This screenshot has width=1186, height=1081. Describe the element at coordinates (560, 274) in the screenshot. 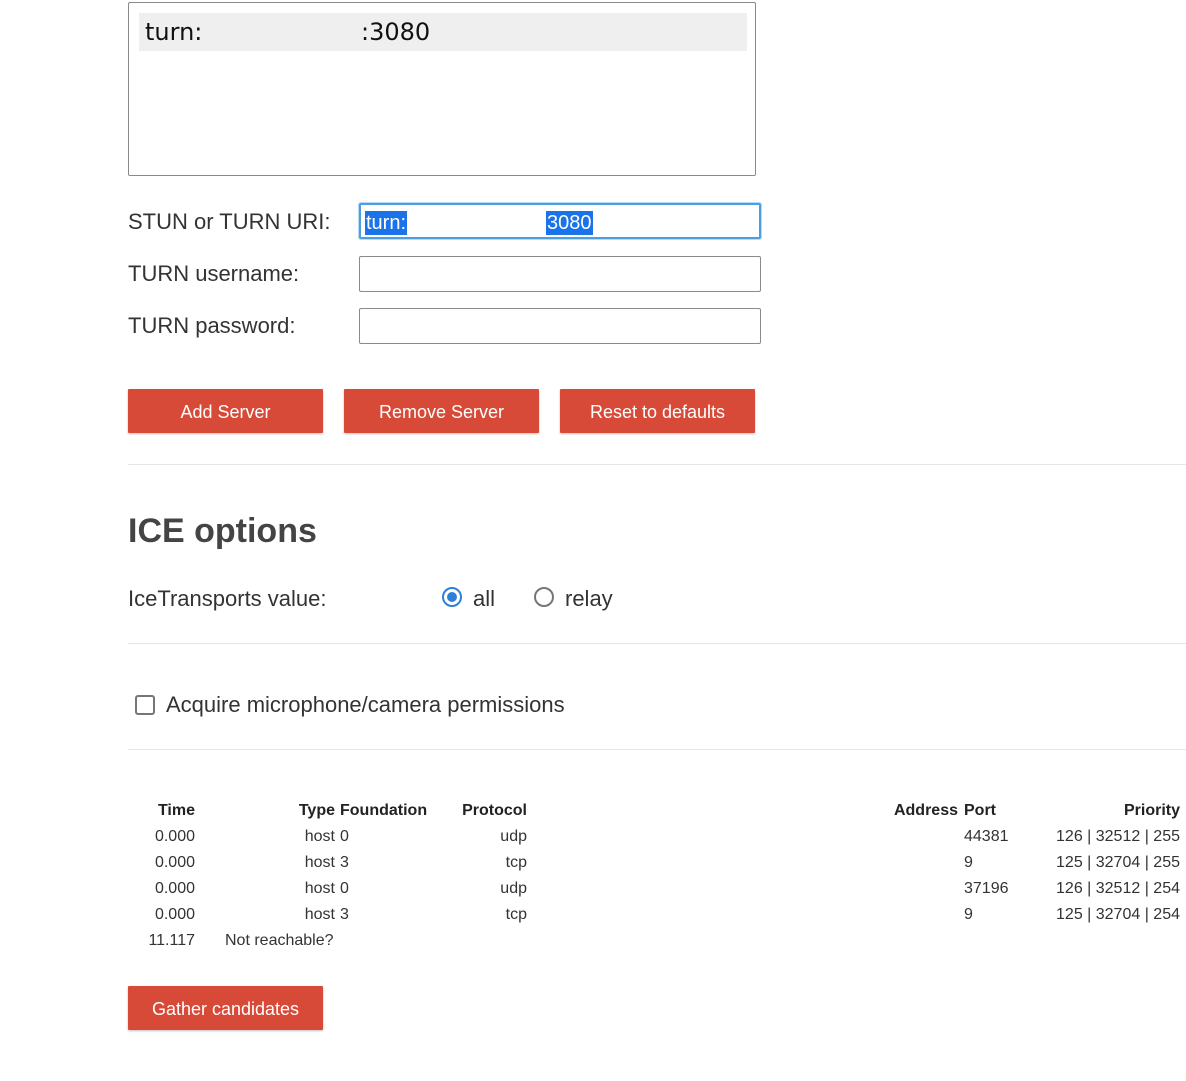

I see `username-input` at that location.